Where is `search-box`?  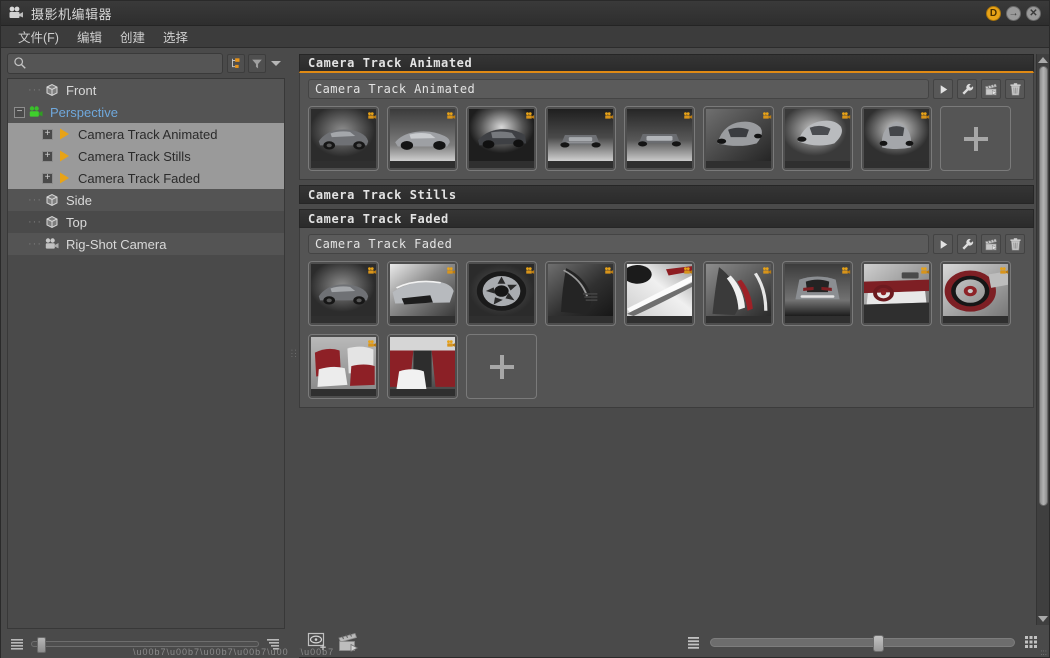 search-box is located at coordinates (115, 63).